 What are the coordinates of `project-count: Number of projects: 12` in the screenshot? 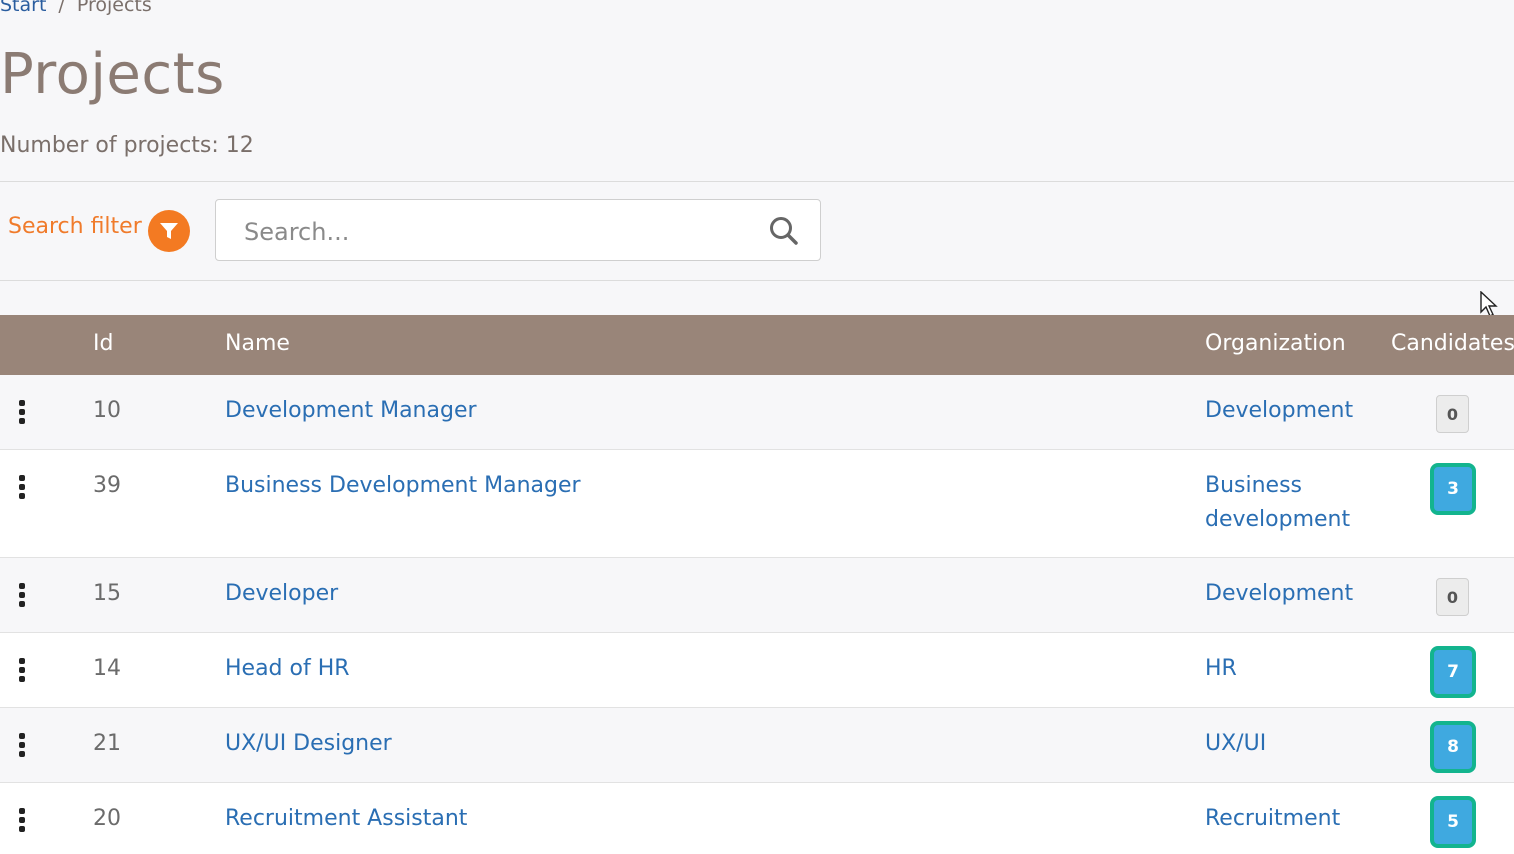 It's located at (127, 145).